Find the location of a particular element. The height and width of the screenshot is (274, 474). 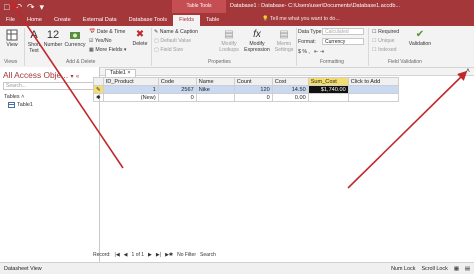

group-label-formatting: Formatting is located at coordinates (332, 62).